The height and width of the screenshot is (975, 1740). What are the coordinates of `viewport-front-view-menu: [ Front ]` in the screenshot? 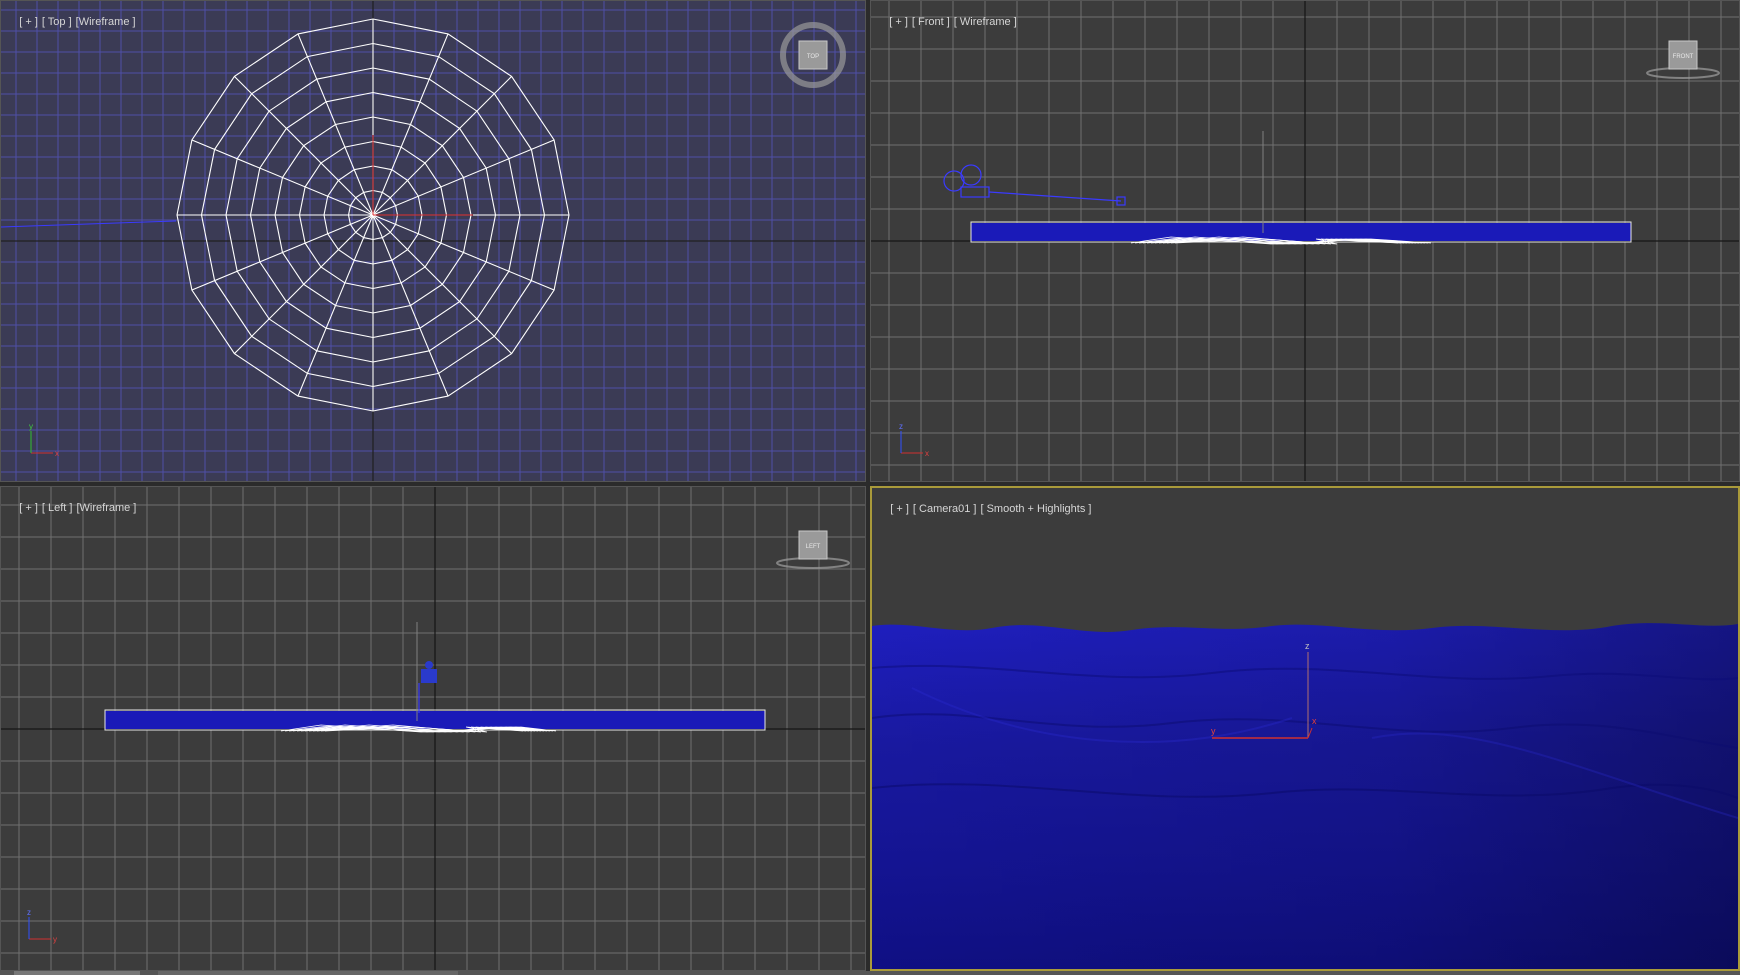 It's located at (931, 22).